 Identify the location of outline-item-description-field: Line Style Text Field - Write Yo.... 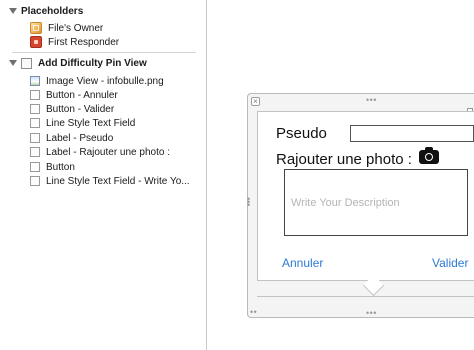
(110, 181).